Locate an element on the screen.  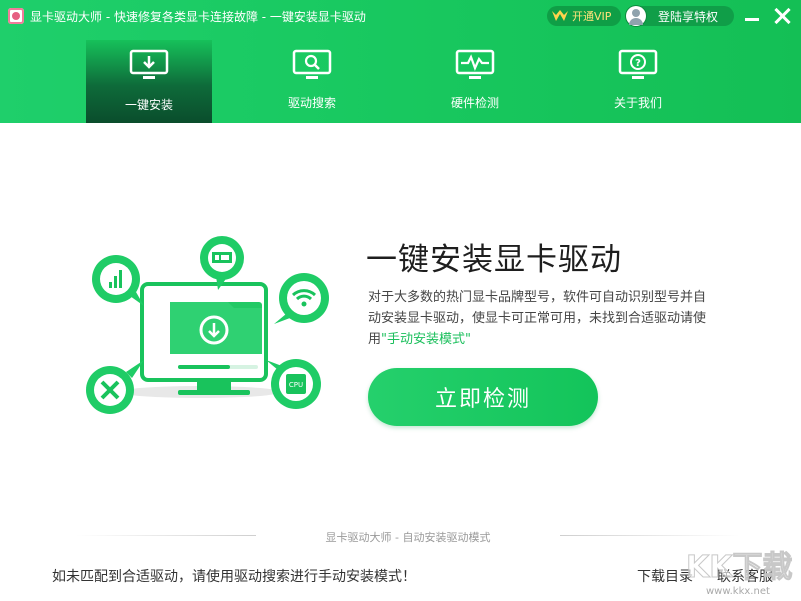
tab-about-us: ? 关于我们 is located at coordinates (638, 81).